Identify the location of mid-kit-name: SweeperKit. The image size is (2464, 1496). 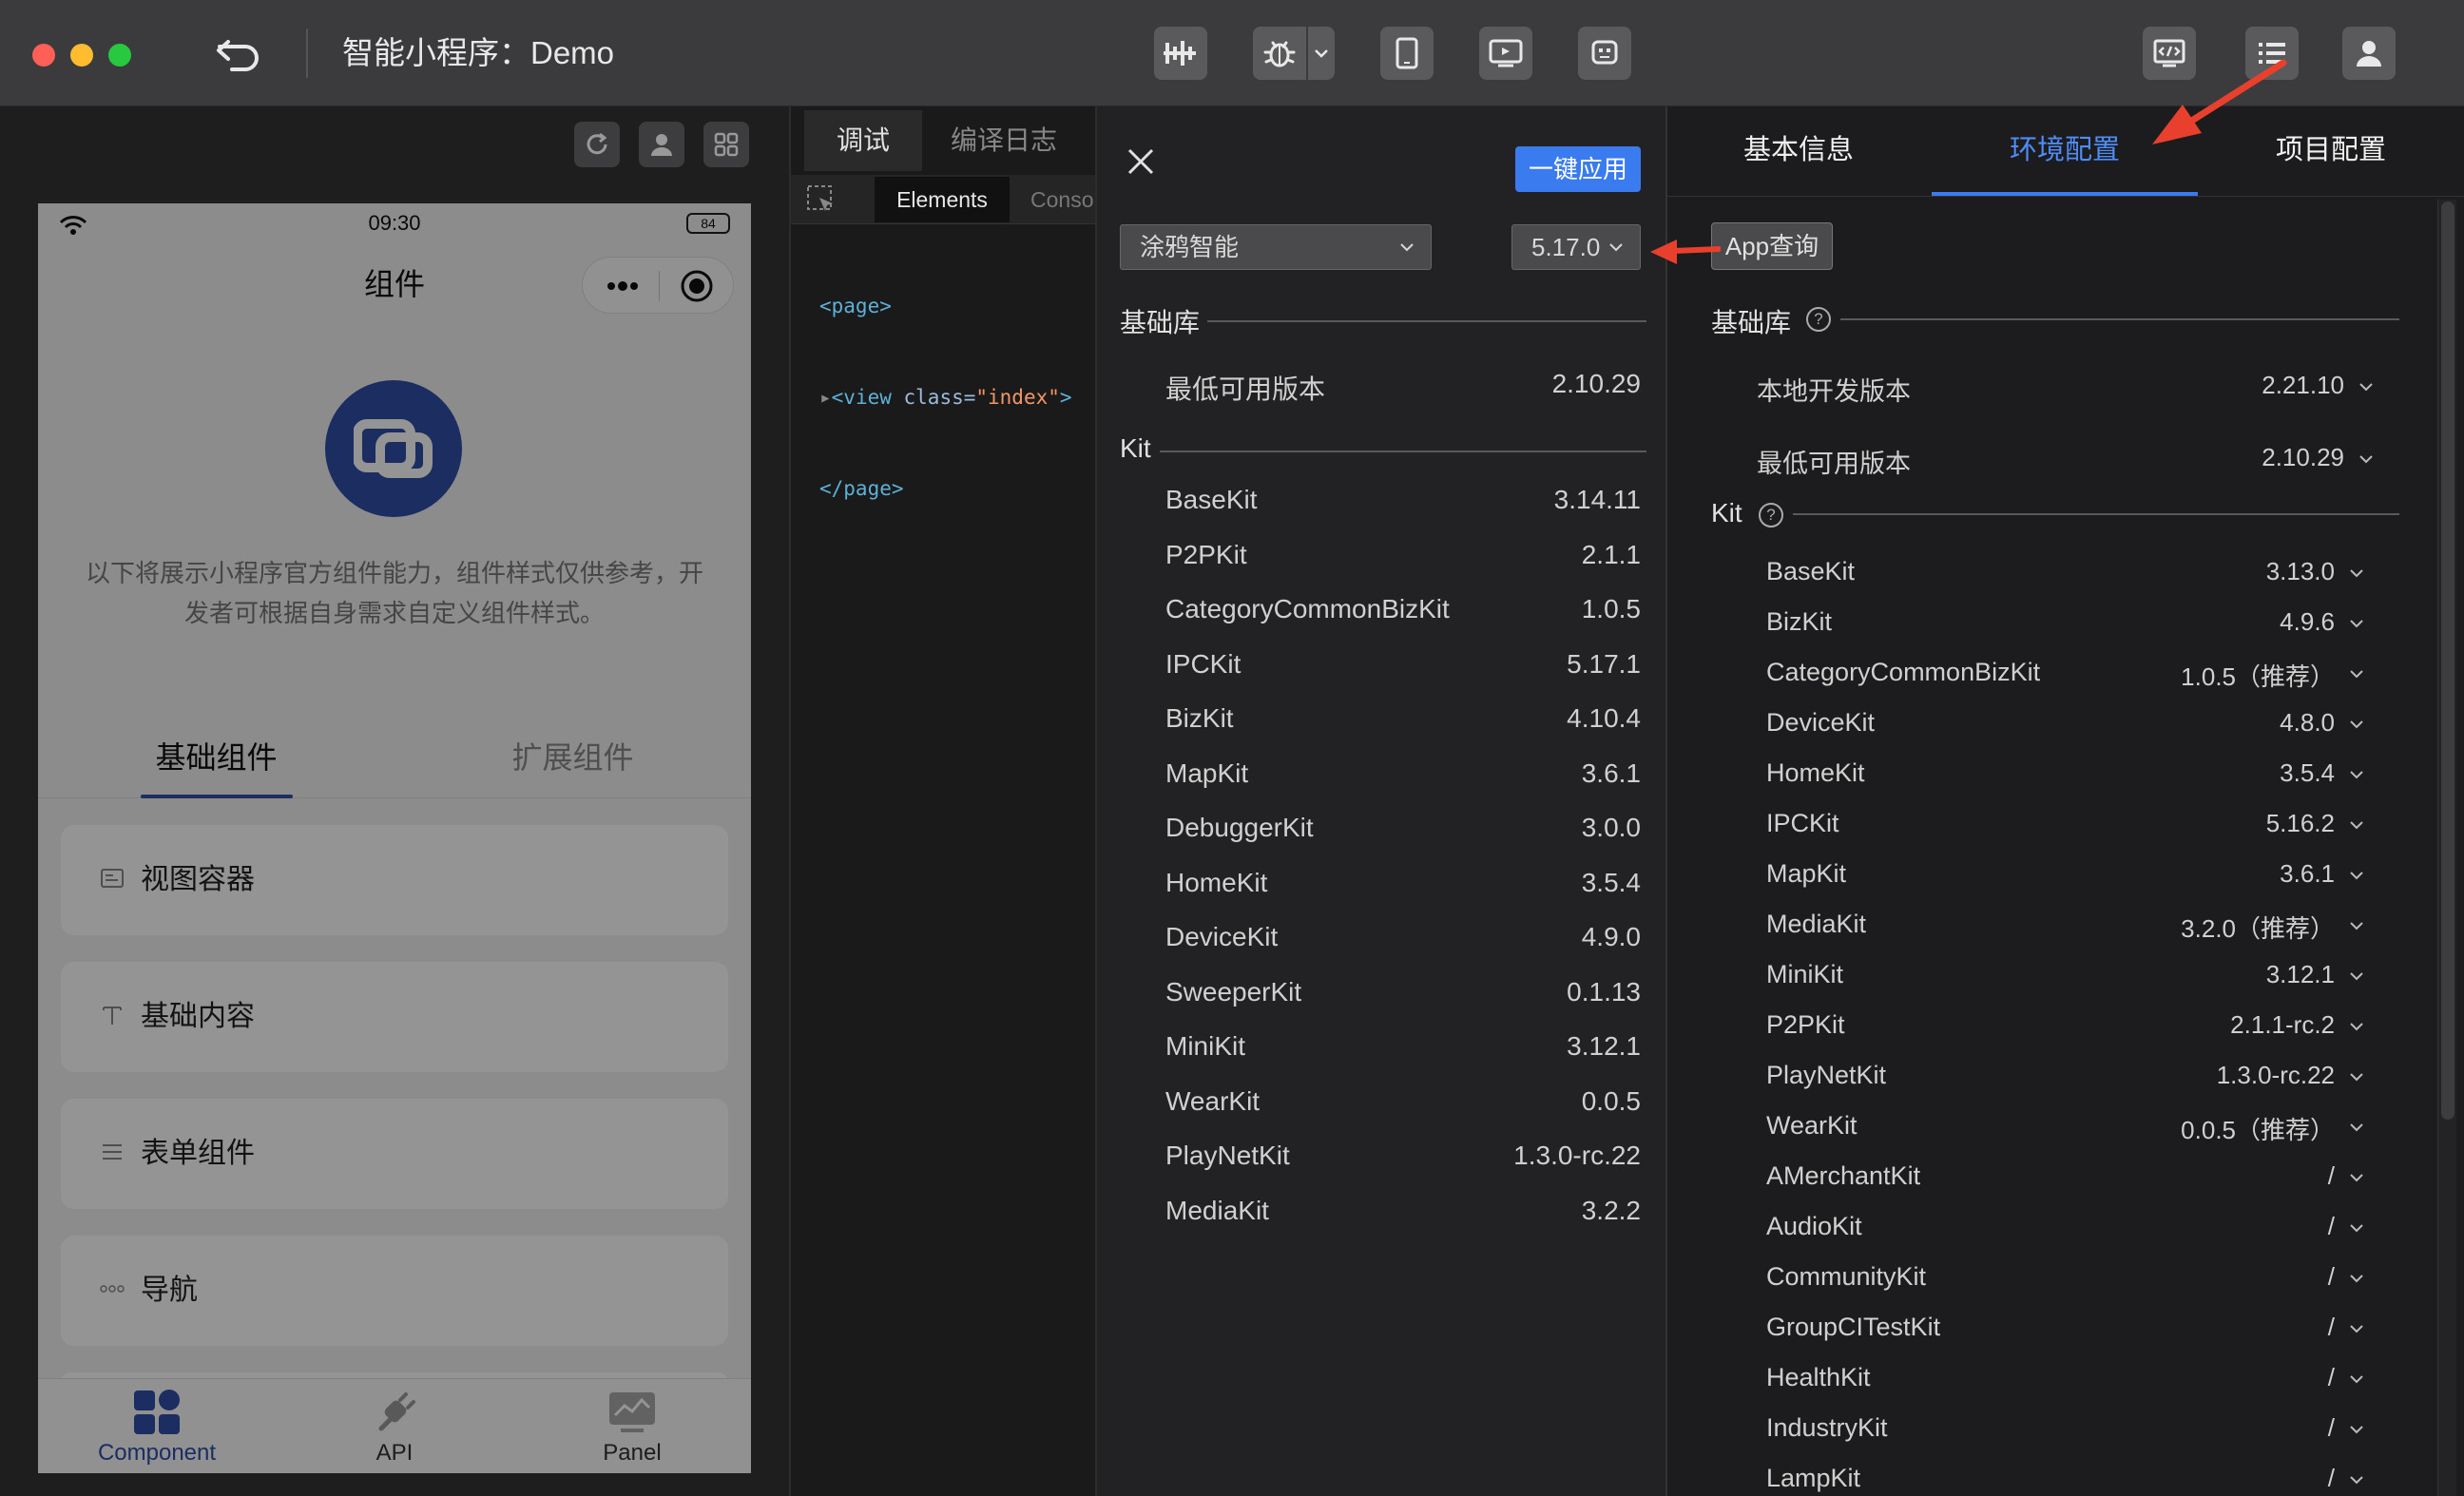
(1233, 992).